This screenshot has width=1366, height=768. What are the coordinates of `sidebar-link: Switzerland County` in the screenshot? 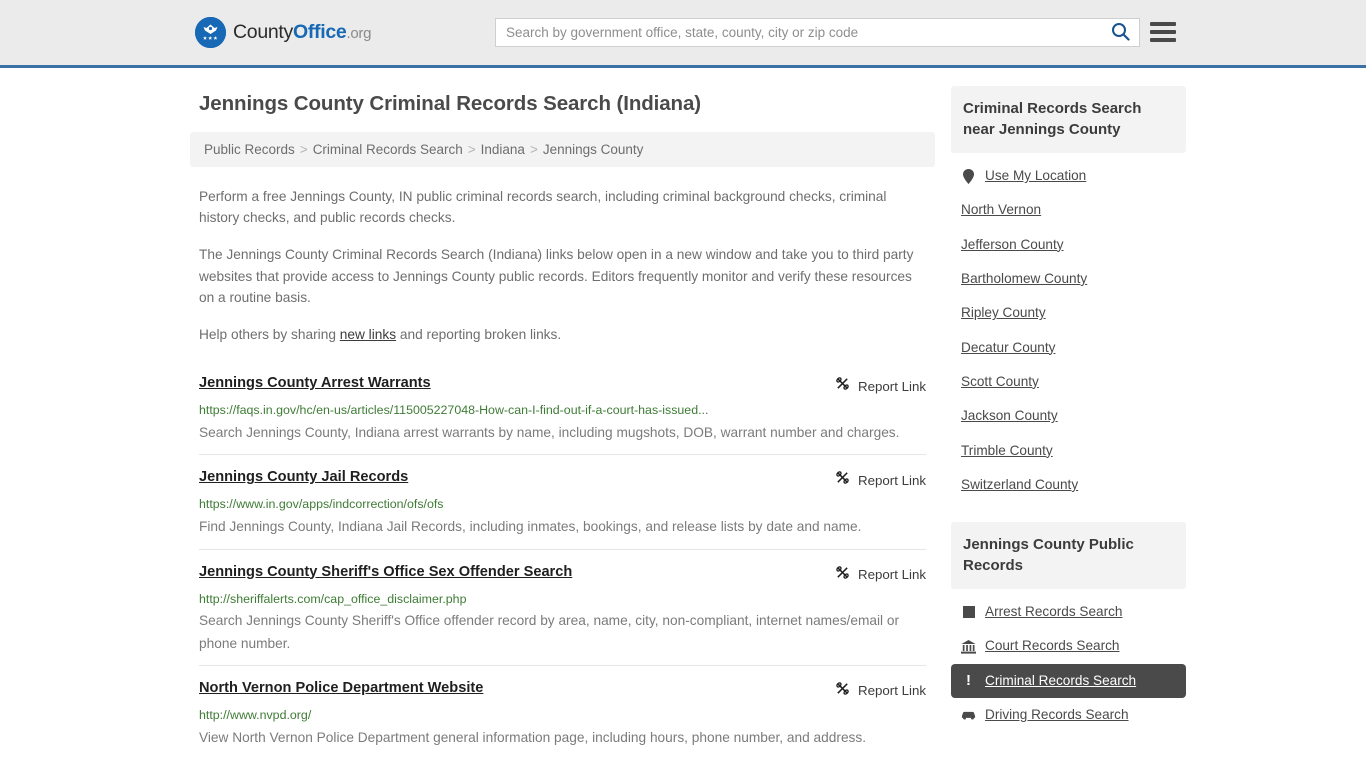 It's located at (1019, 485).